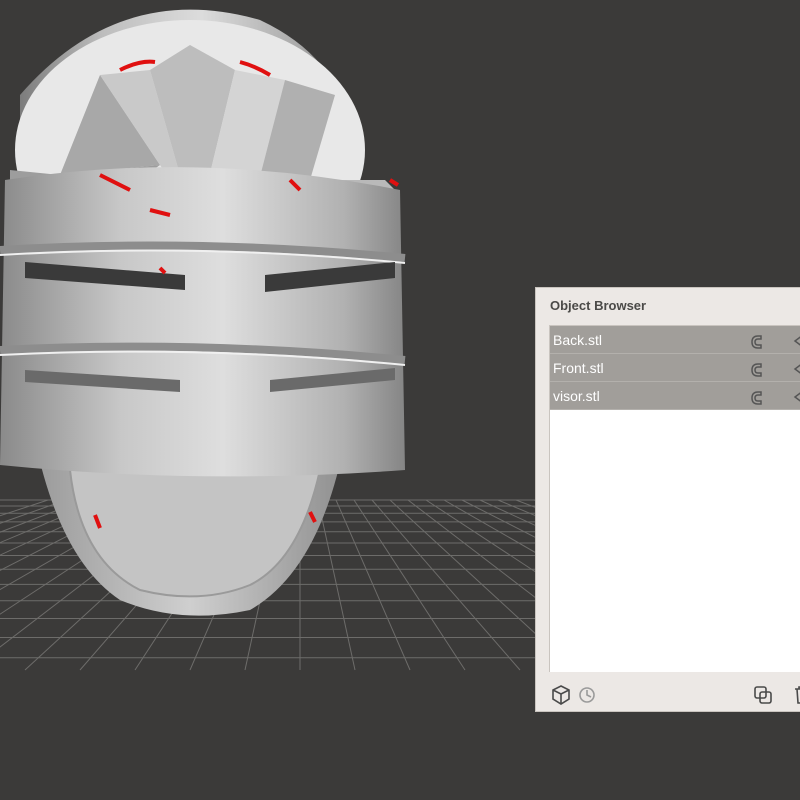 This screenshot has width=800, height=800. Describe the element at coordinates (675, 340) in the screenshot. I see `list-item: Back.stl` at that location.